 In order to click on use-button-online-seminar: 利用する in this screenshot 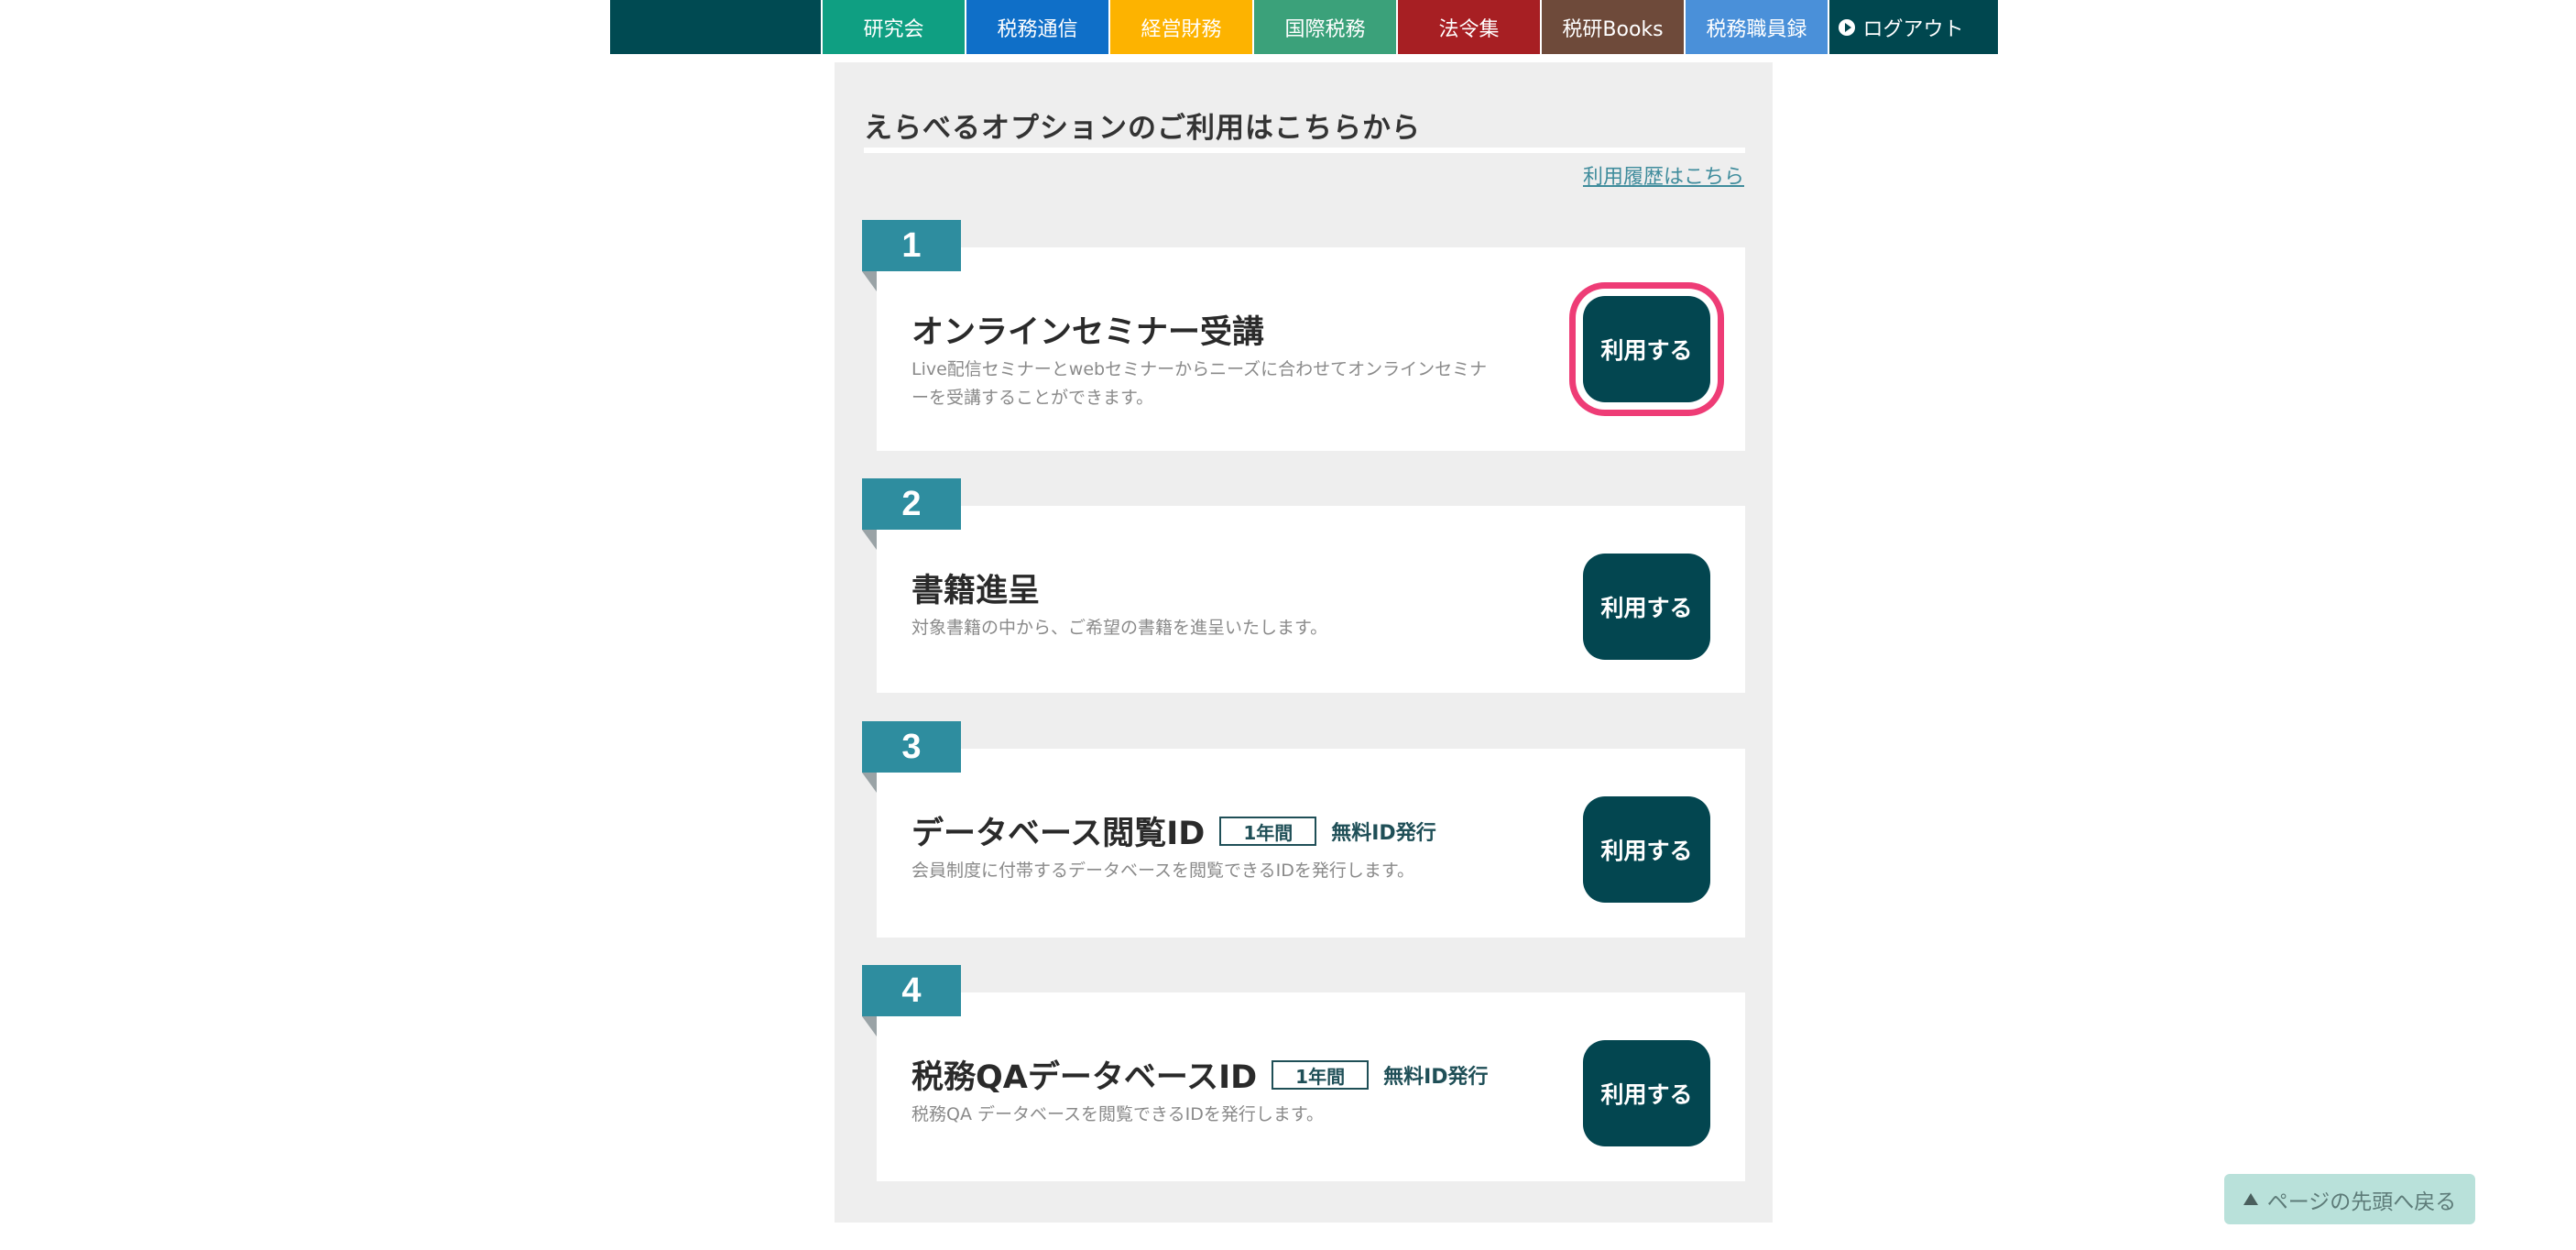, I will do `click(1647, 349)`.